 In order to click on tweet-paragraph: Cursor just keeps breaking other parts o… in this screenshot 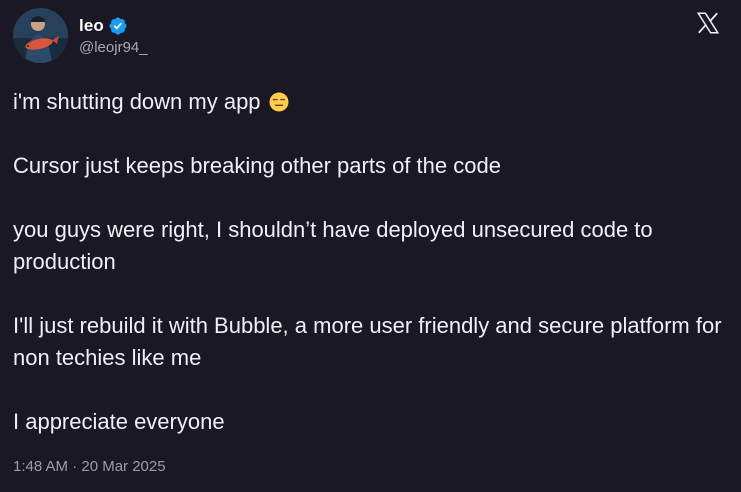, I will do `click(257, 165)`.